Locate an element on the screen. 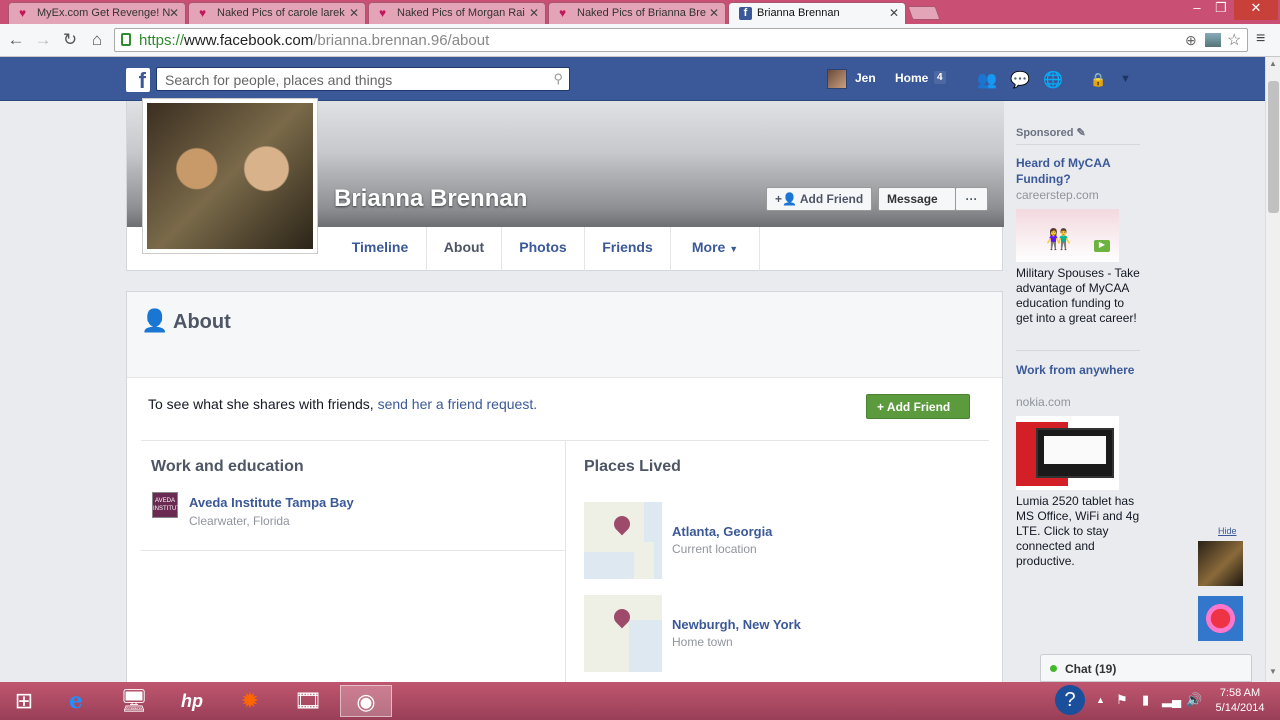 Image resolution: width=1280 pixels, height=720 pixels. hp-icon: hp is located at coordinates (192, 701).